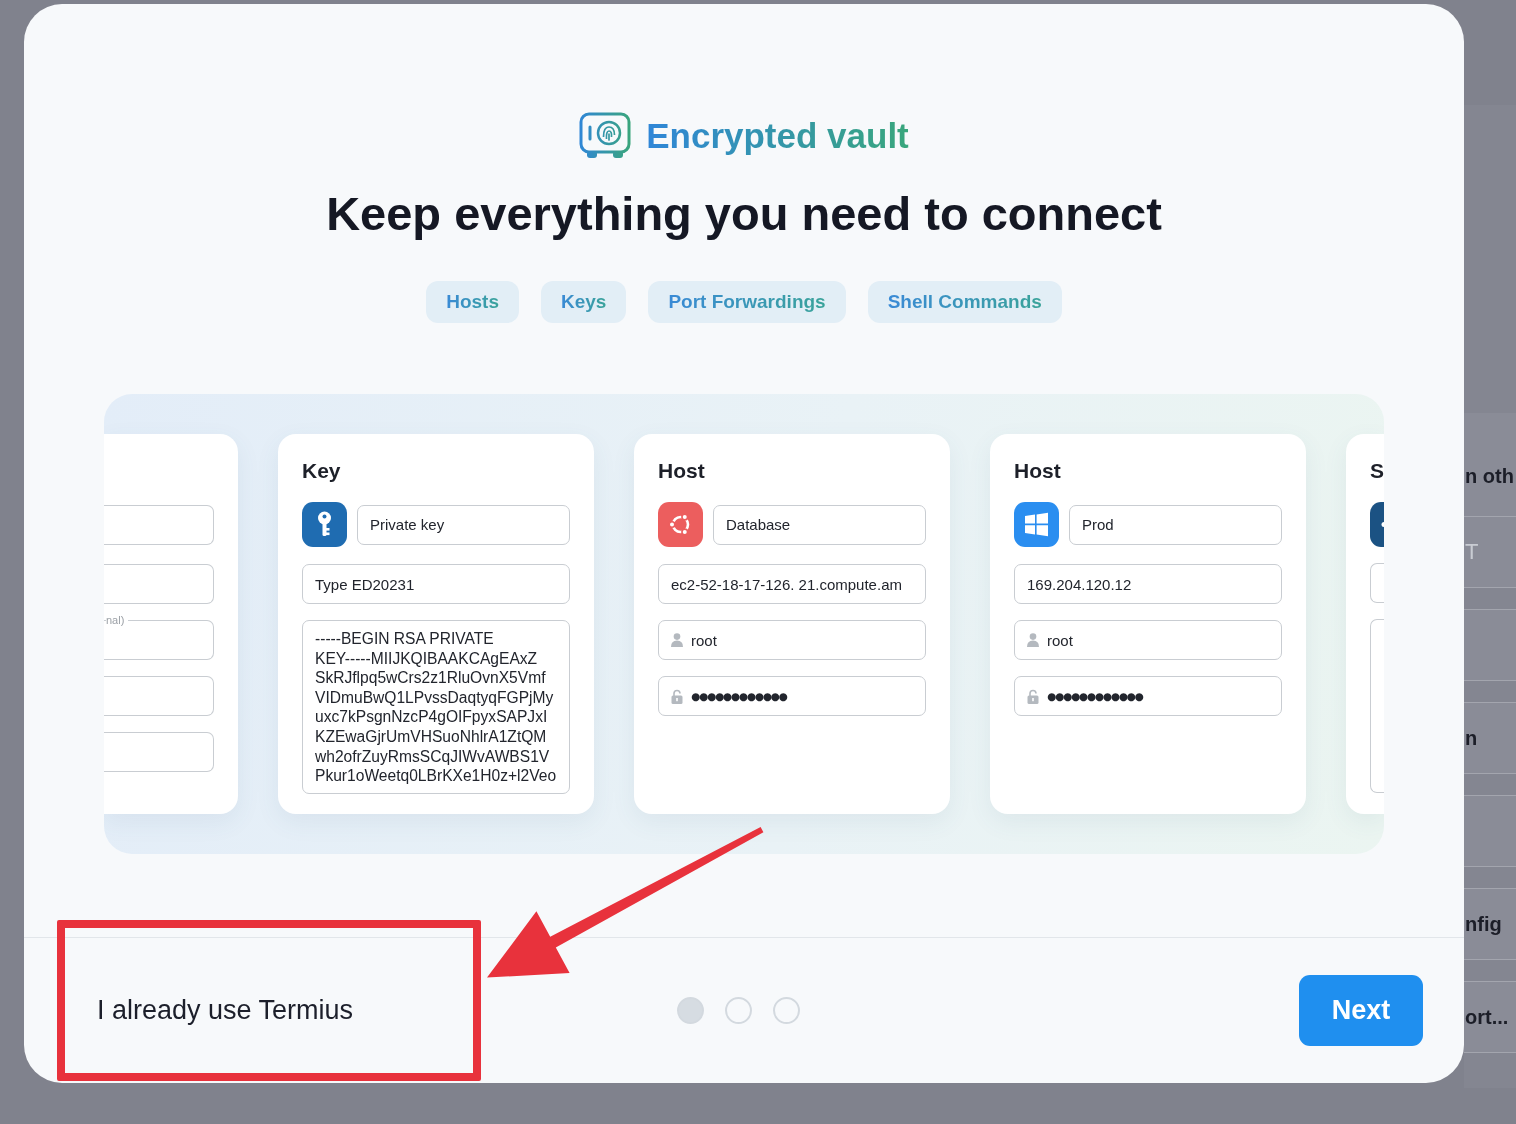 The image size is (1516, 1124). Describe the element at coordinates (819, 524) in the screenshot. I see `name-field: Database` at that location.